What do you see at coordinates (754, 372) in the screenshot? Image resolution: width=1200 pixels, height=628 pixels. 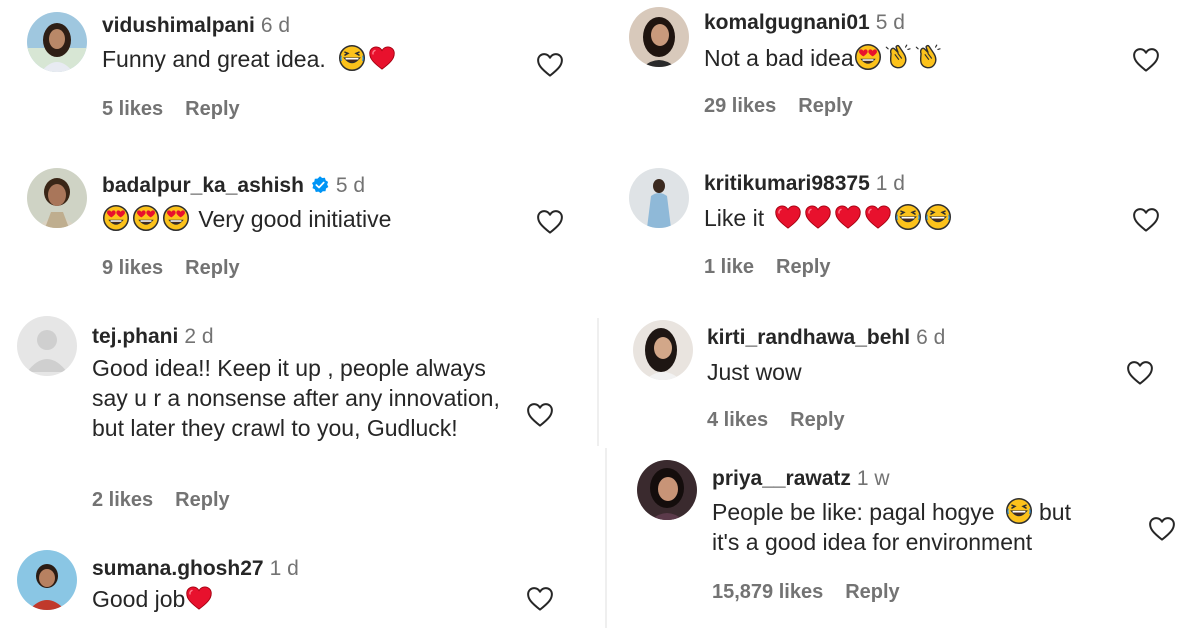 I see `comment-text: Just wow` at bounding box center [754, 372].